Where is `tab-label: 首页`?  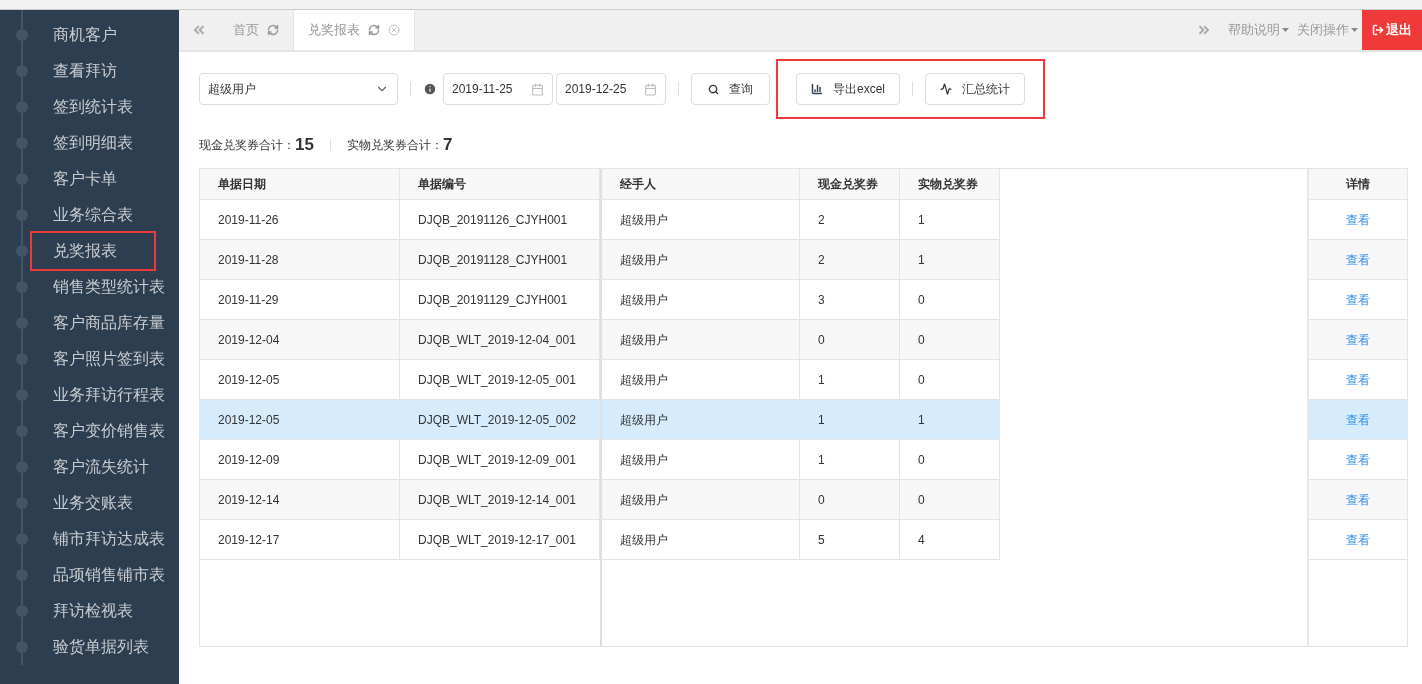
tab-label: 首页 is located at coordinates (246, 30).